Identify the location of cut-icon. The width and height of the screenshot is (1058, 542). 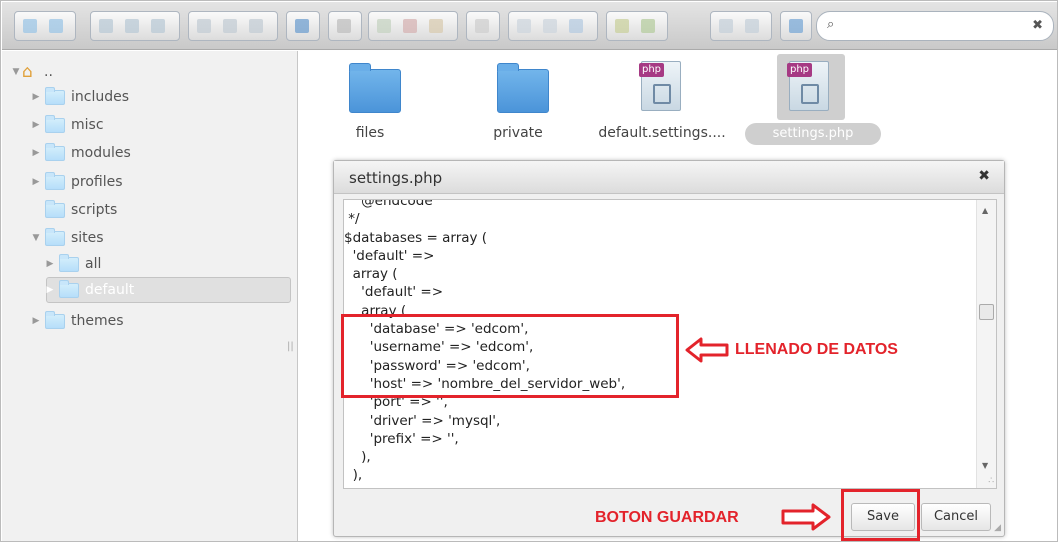
(410, 26).